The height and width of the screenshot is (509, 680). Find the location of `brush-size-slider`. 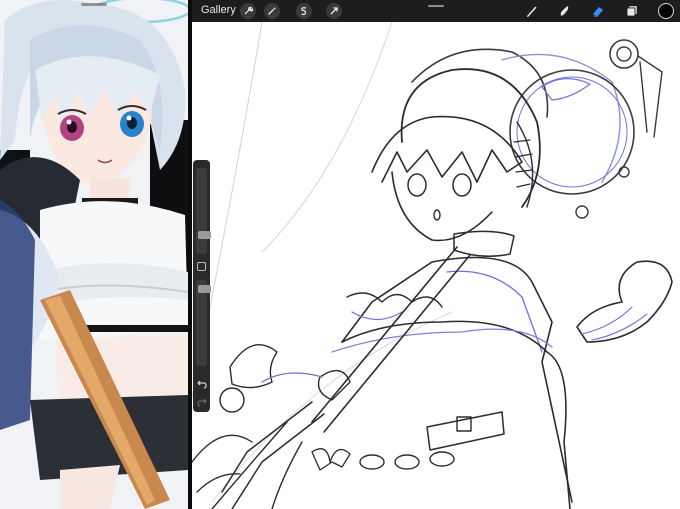

brush-size-slider is located at coordinates (203, 211).